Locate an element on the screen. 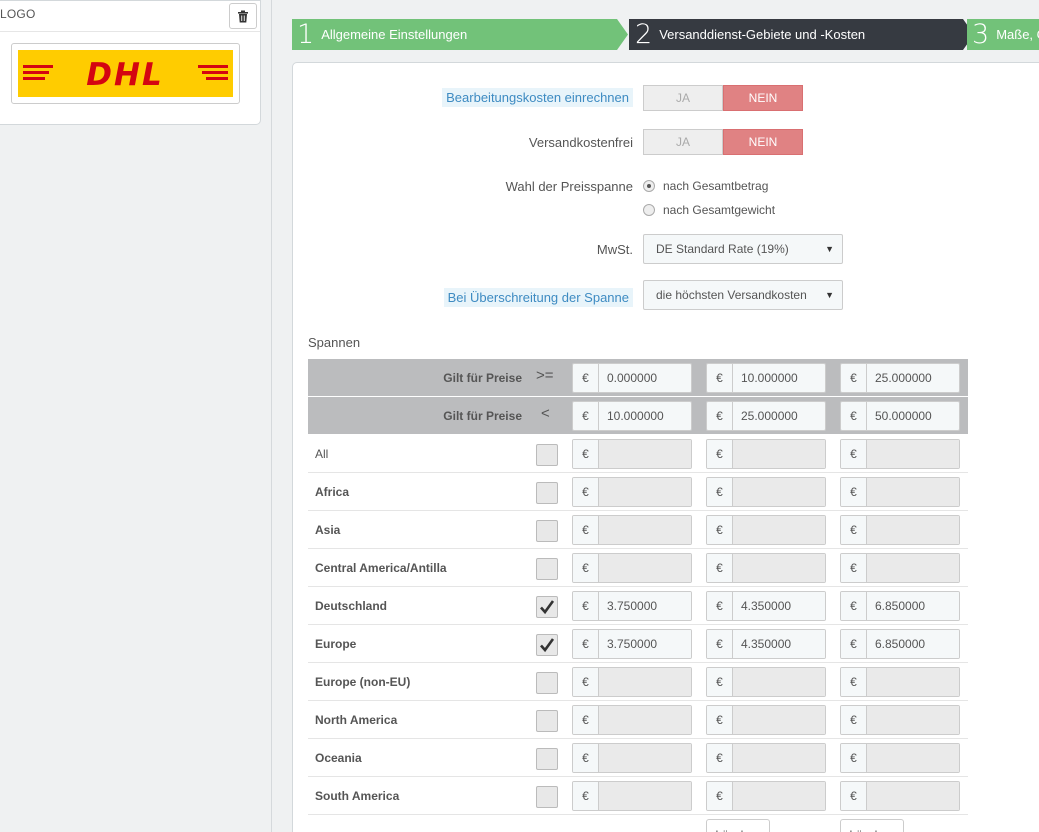  range-from-input: €0.000000 is located at coordinates (632, 378).